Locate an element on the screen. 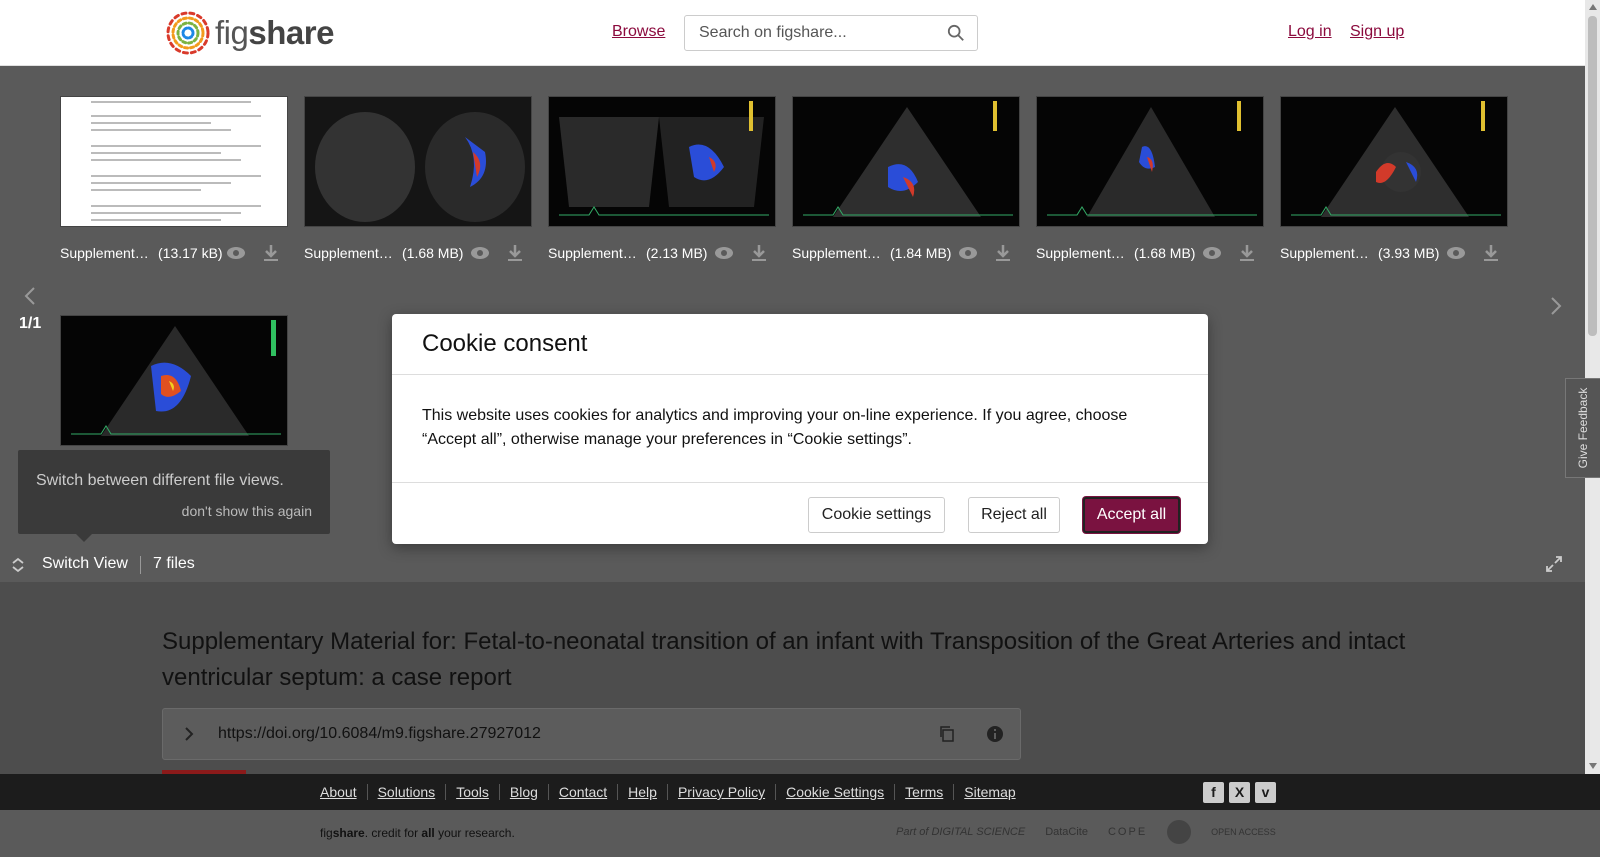 The width and height of the screenshot is (1600, 857). dialog-footer: Cookie settings Reject all Accept all is located at coordinates (800, 513).